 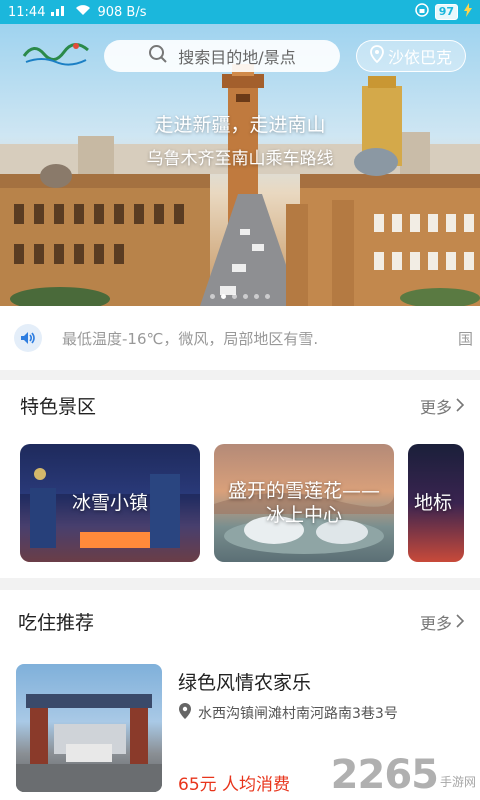 What do you see at coordinates (240, 296) in the screenshot?
I see `carousel-indicator` at bounding box center [240, 296].